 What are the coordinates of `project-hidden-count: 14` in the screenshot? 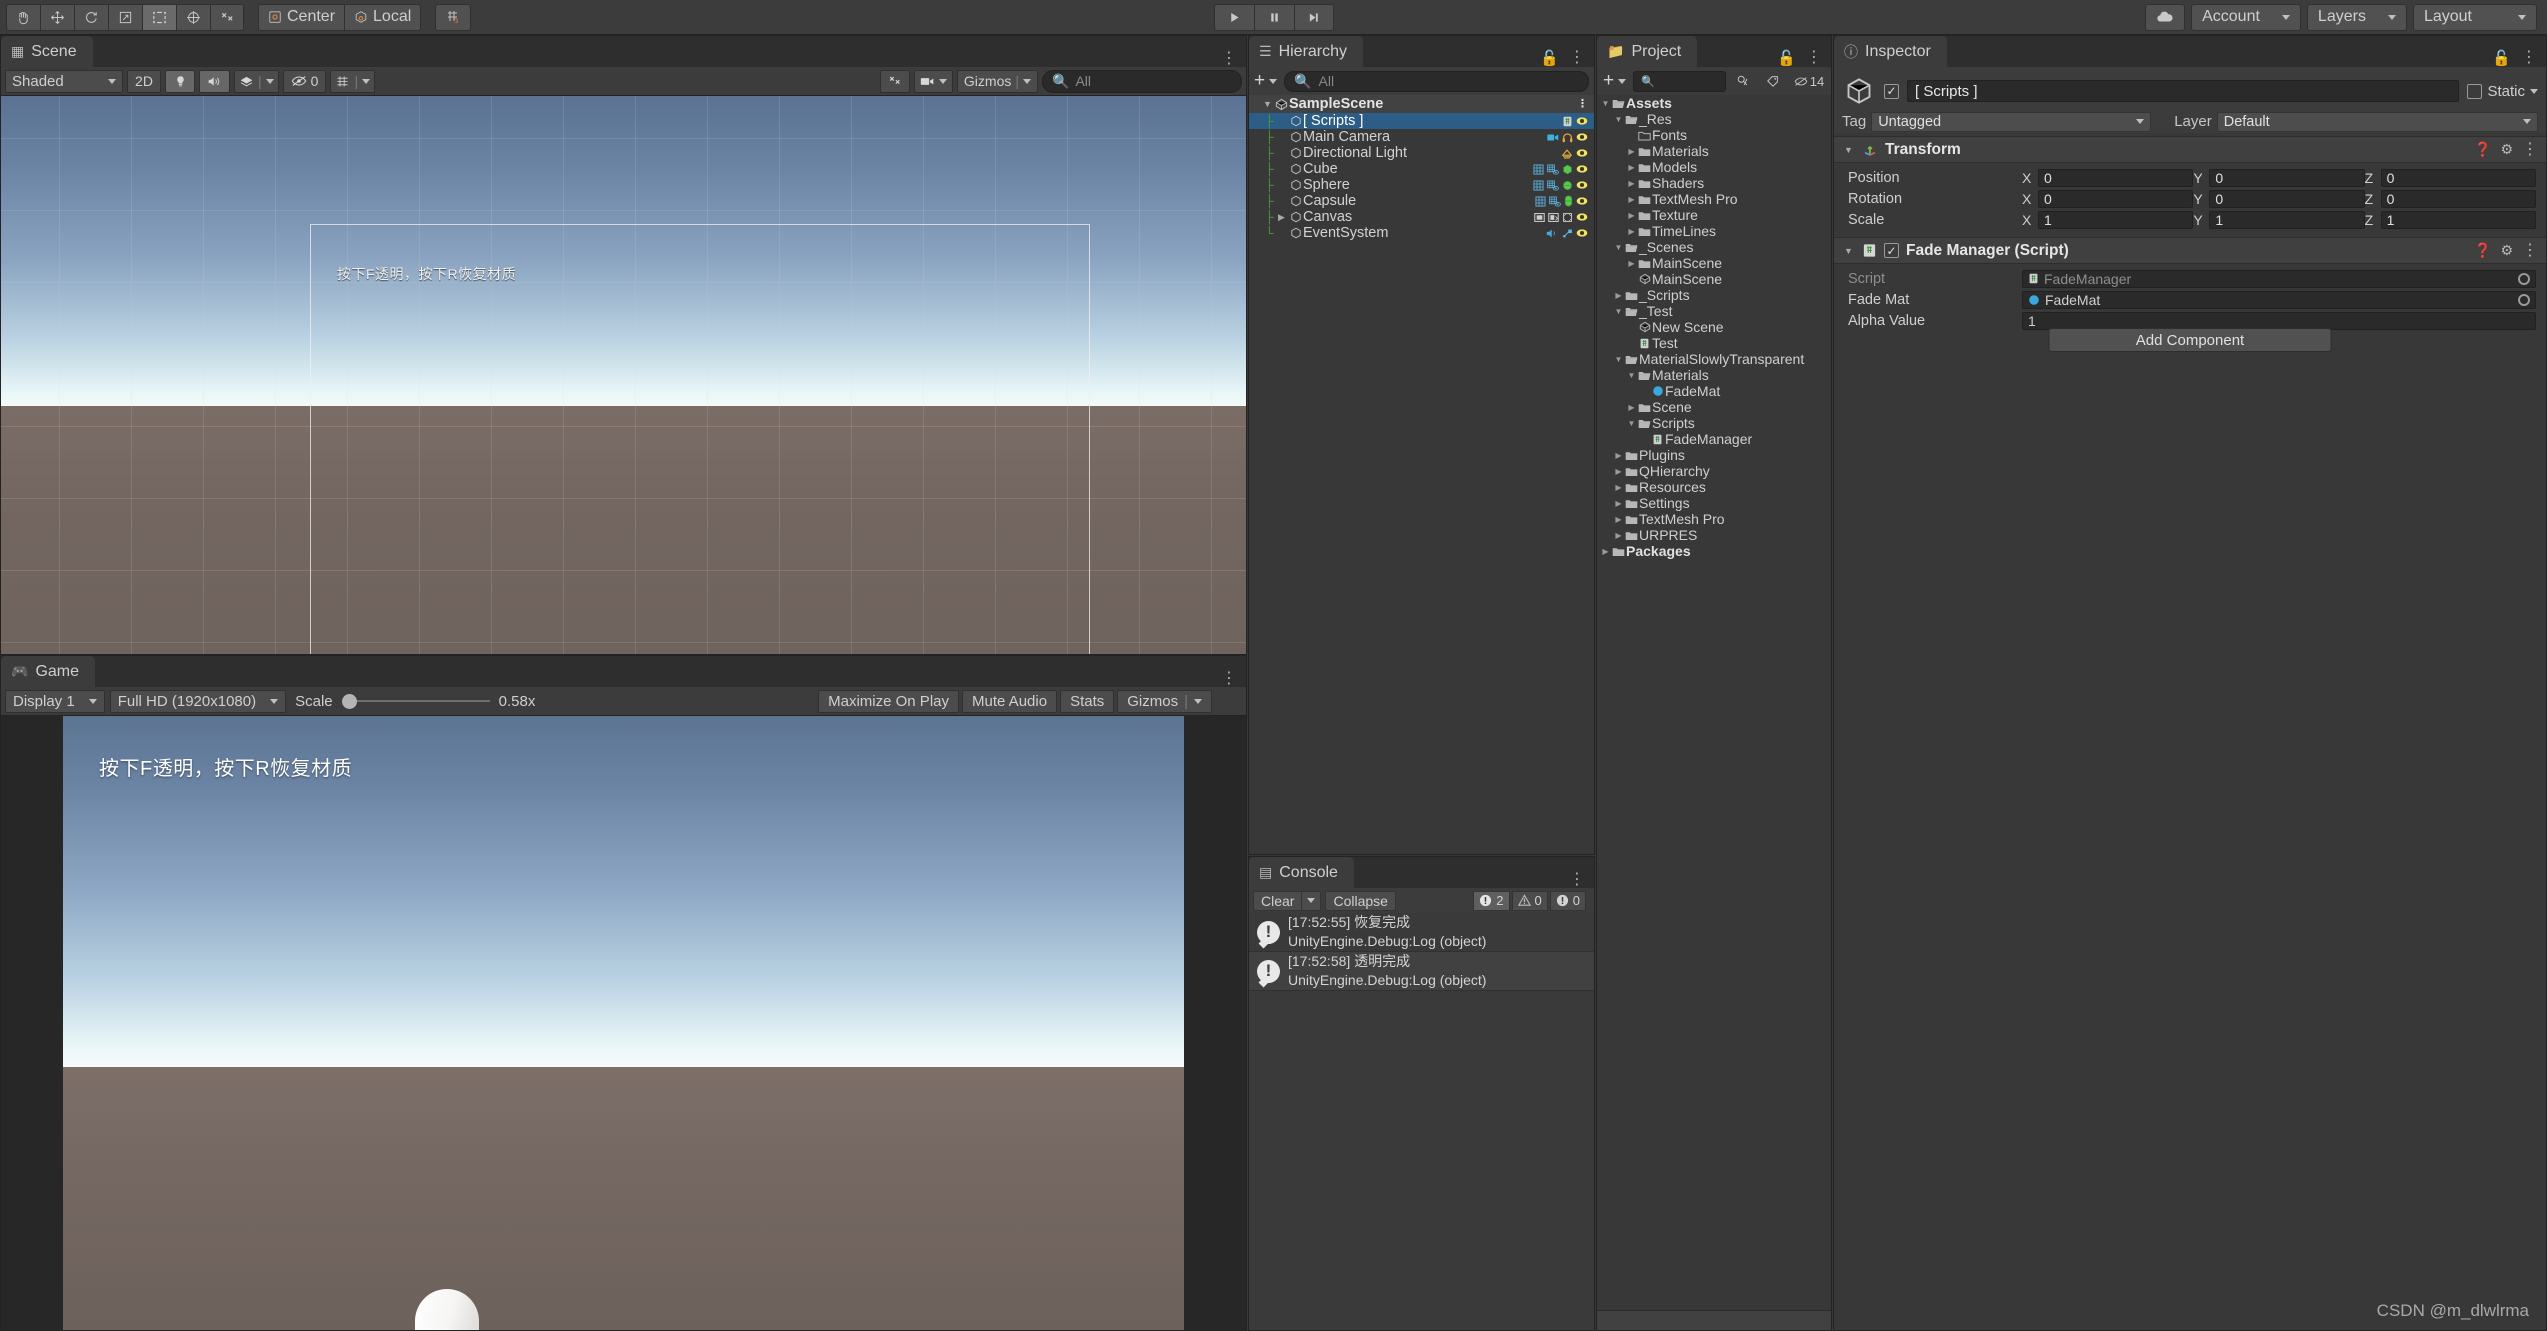 It's located at (1809, 81).